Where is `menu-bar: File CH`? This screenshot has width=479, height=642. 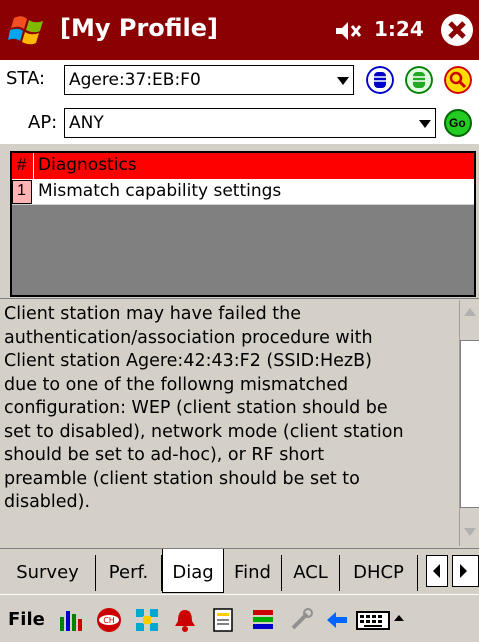
menu-bar: File CH is located at coordinates (239, 618).